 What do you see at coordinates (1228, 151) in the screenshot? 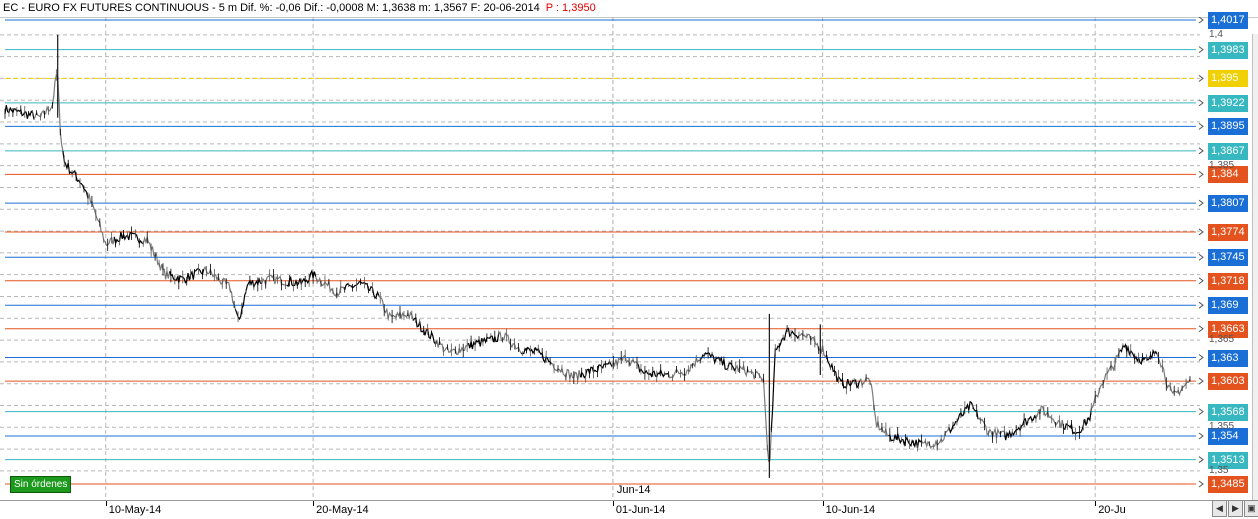
I see `price-level-label: 1,3867` at bounding box center [1228, 151].